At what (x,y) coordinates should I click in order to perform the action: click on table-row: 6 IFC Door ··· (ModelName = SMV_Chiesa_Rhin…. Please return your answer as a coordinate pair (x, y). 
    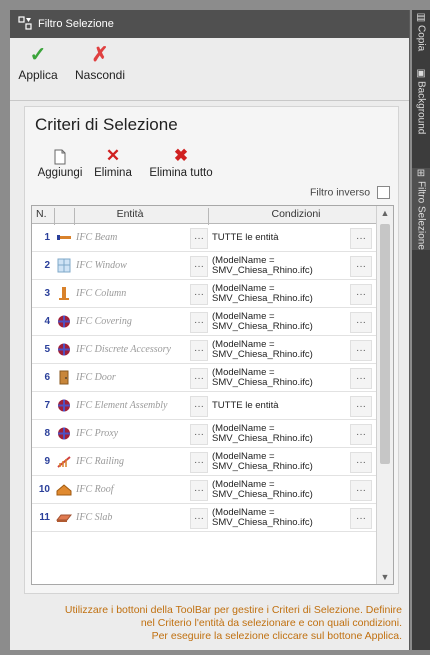
    Looking at the image, I should click on (204, 378).